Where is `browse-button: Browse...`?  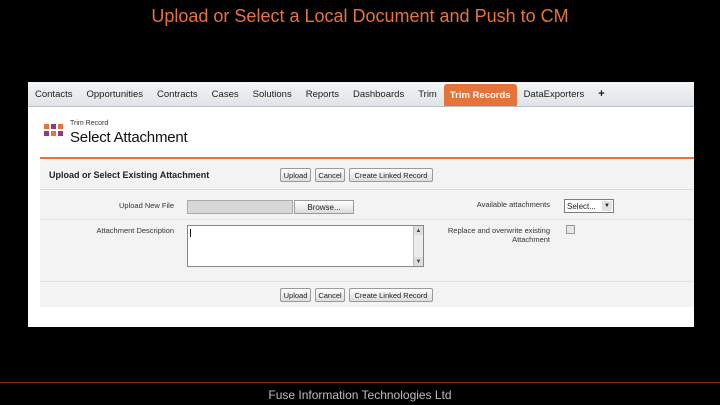
browse-button: Browse... is located at coordinates (324, 207).